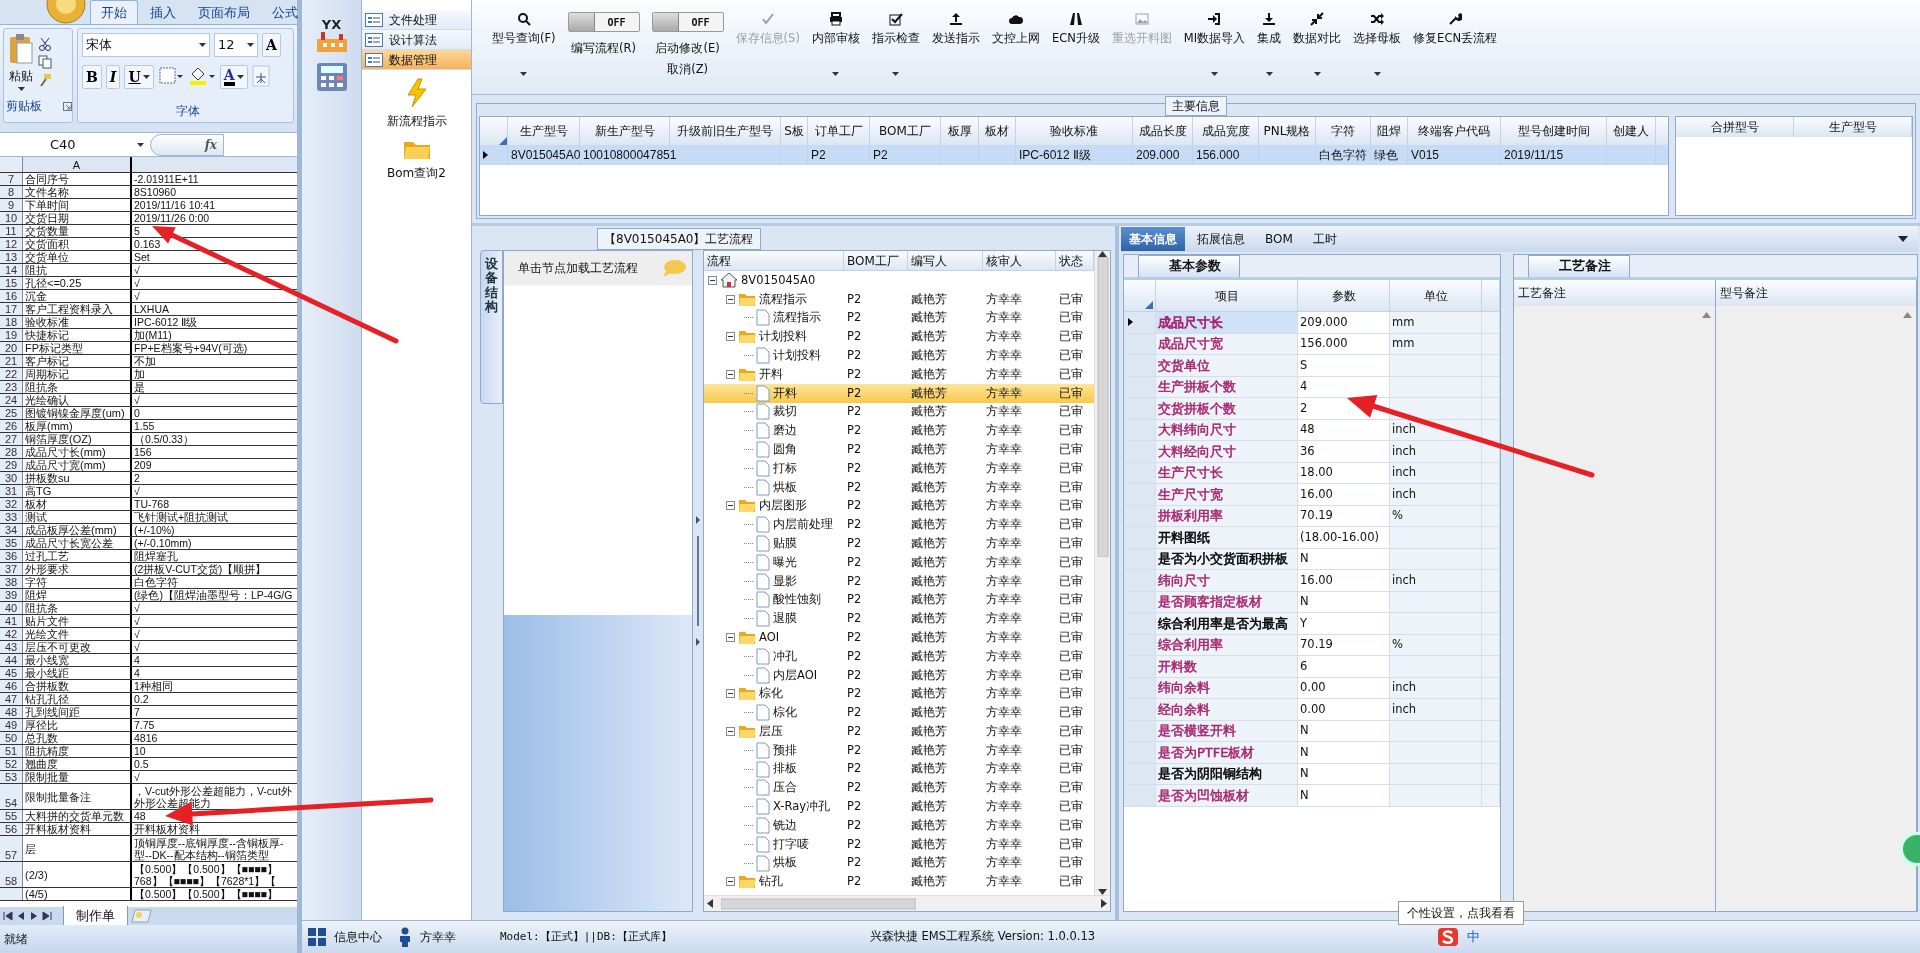 Image resolution: width=1920 pixels, height=953 pixels. What do you see at coordinates (11, 582) in the screenshot?
I see `row-header: 38` at bounding box center [11, 582].